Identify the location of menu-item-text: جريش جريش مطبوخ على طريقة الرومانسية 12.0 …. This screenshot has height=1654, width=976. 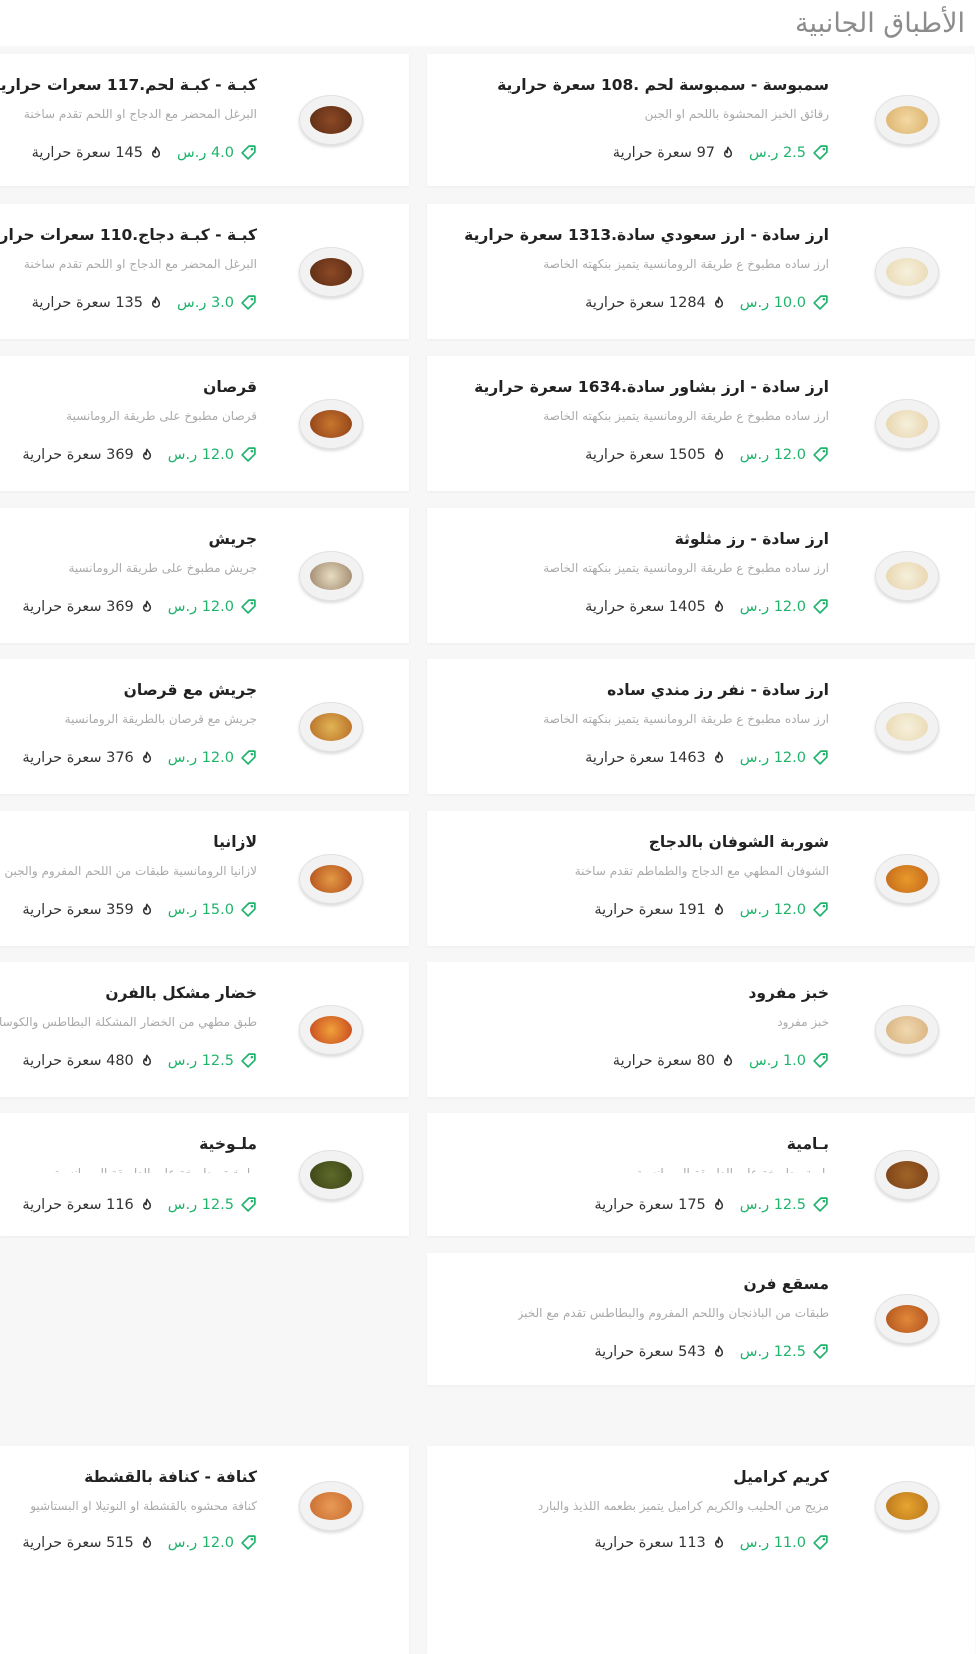
(129, 575).